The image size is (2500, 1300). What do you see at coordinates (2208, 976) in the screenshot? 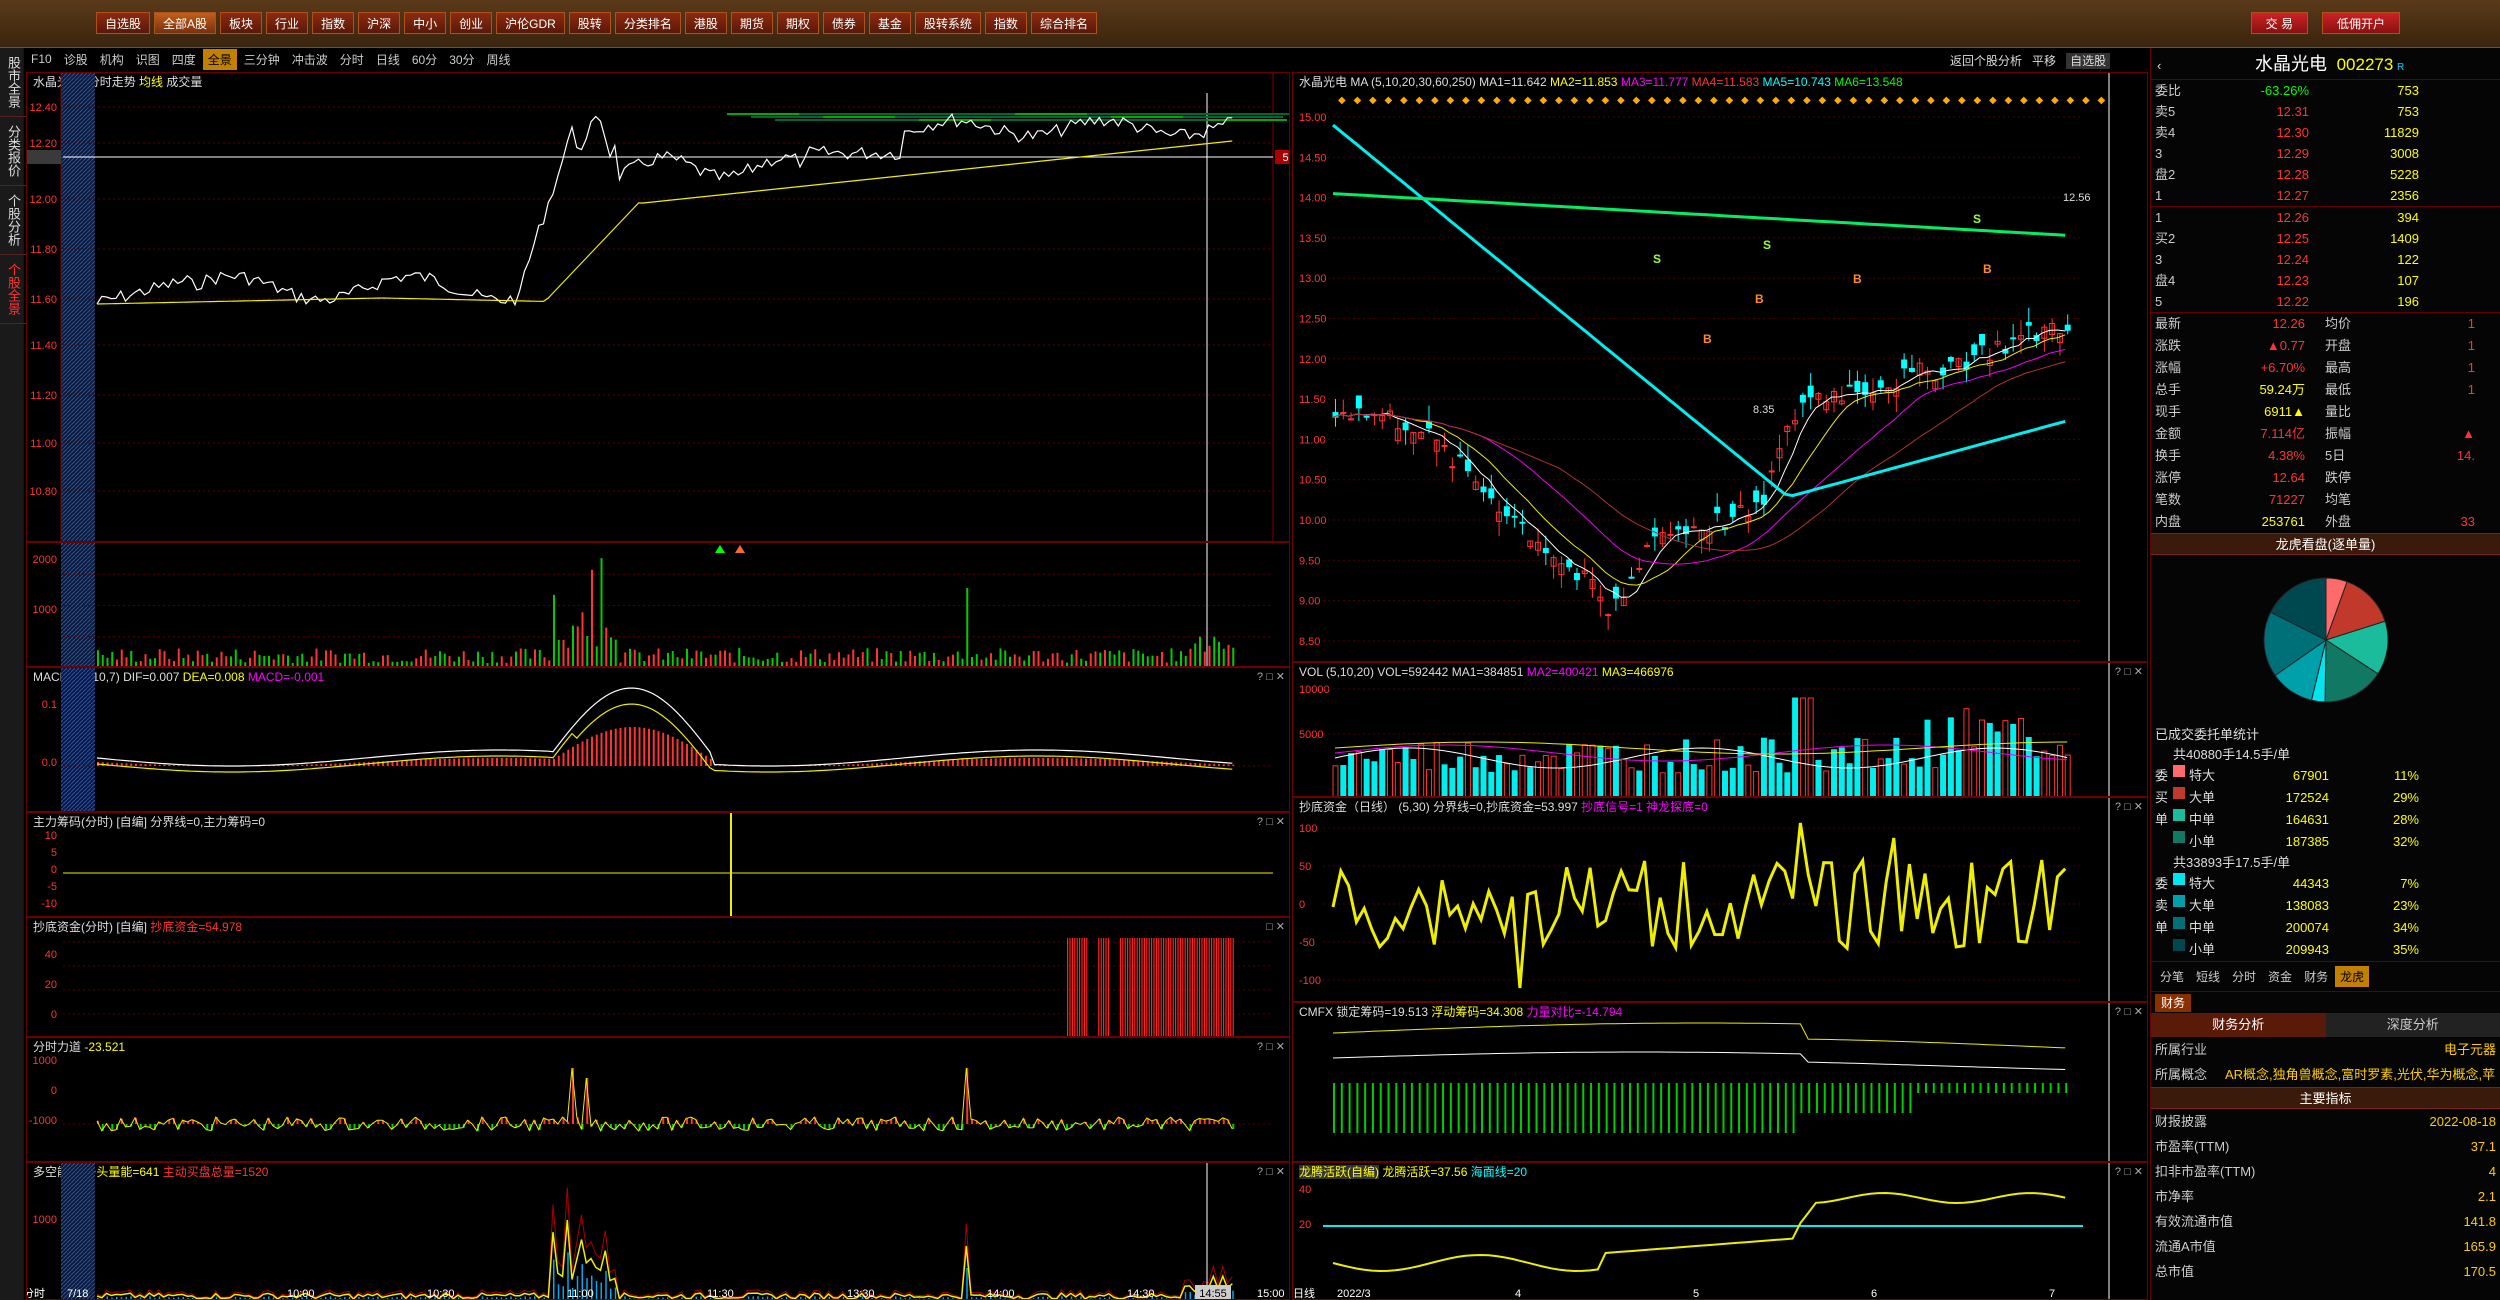
I see `quote-tab: 短线` at bounding box center [2208, 976].